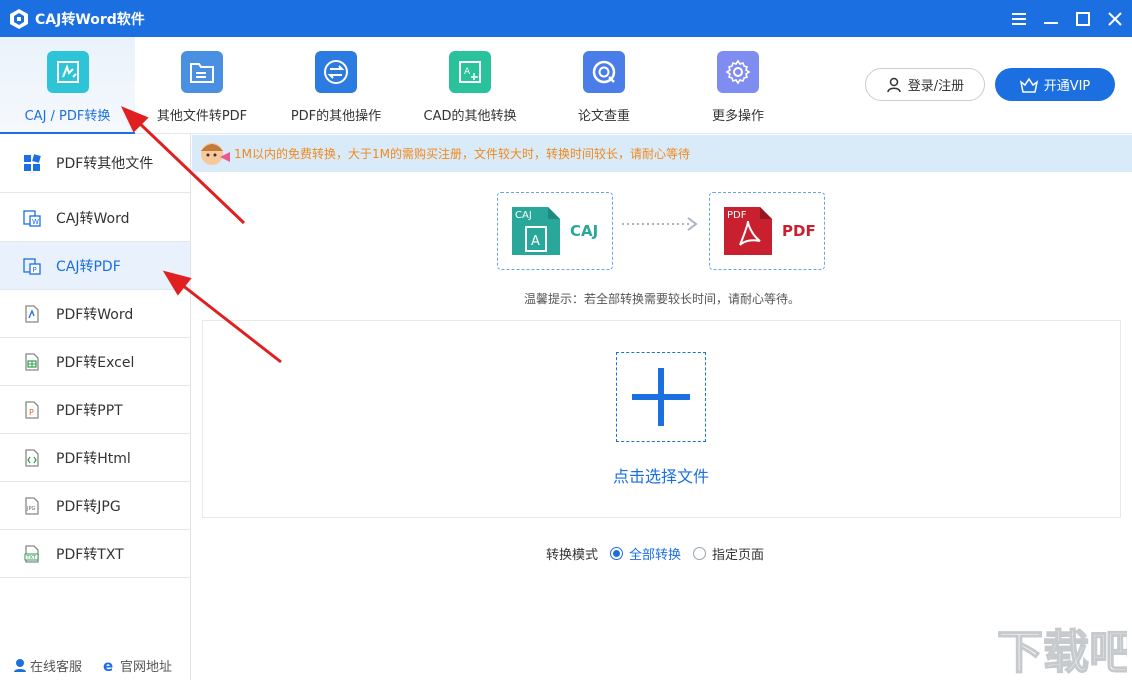 This screenshot has width=1132, height=680. Describe the element at coordinates (523, 215) in the screenshot. I see `svg-text: CAJ` at that location.